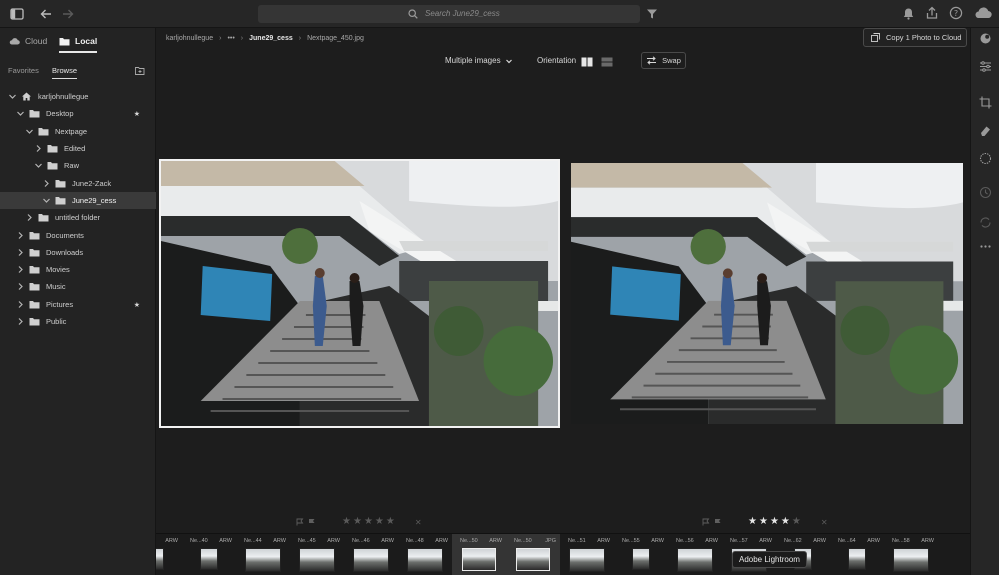 The width and height of the screenshot is (999, 575). I want to click on stacked-layout-icon, so click(607, 62).